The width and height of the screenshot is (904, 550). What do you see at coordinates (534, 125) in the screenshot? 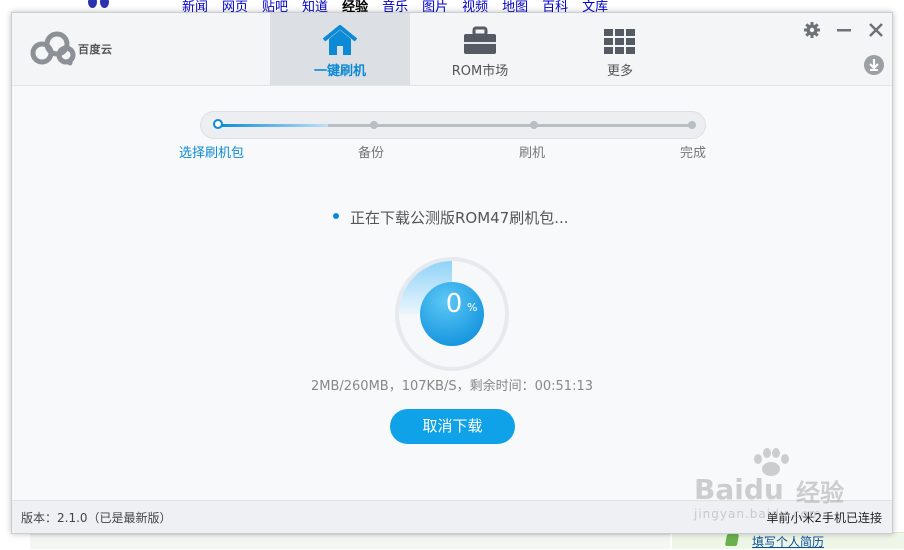
I see `step-dot-flash` at bounding box center [534, 125].